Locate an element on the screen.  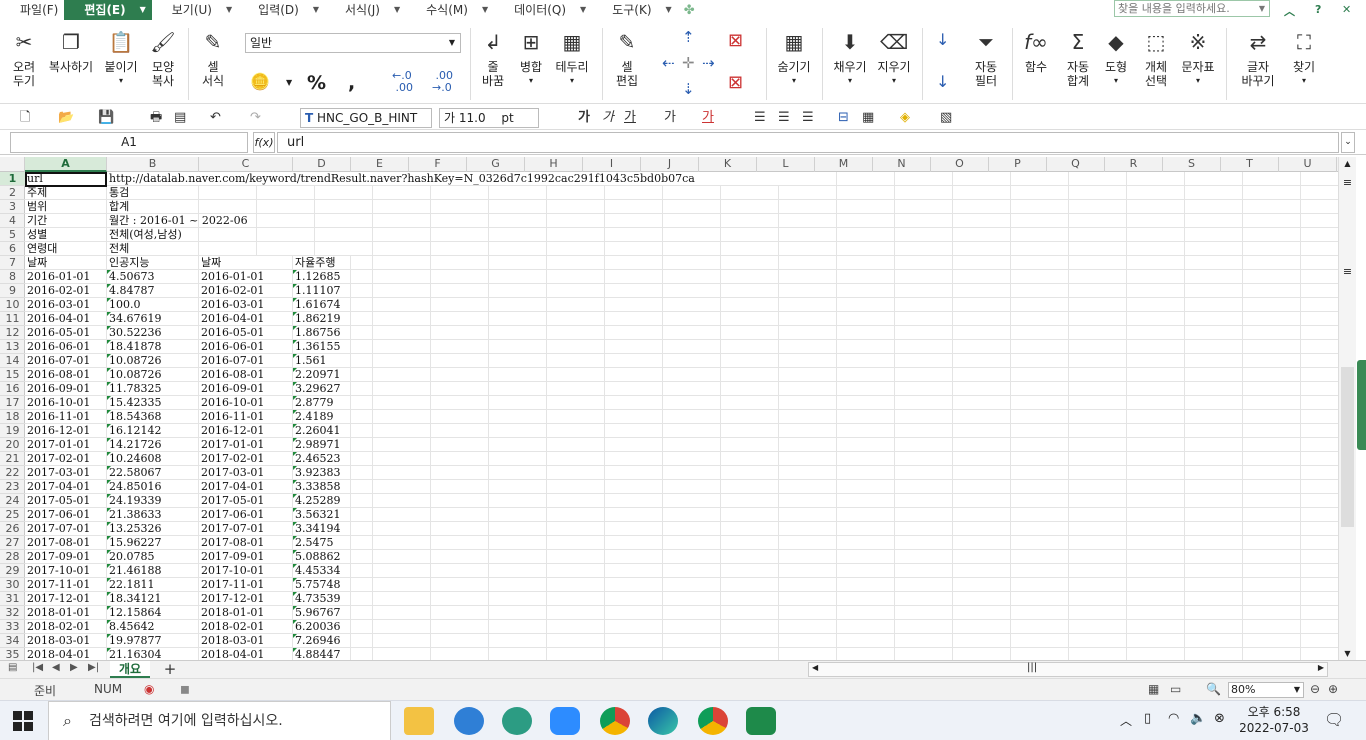
cell-b: 22.1811 is located at coordinates (153, 585).